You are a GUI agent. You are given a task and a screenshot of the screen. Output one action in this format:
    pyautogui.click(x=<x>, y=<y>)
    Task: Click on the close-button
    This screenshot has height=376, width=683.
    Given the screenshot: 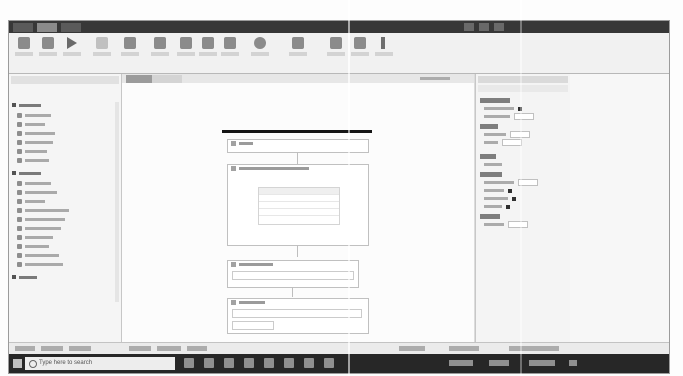 What is the action you would take?
    pyautogui.click(x=499, y=27)
    